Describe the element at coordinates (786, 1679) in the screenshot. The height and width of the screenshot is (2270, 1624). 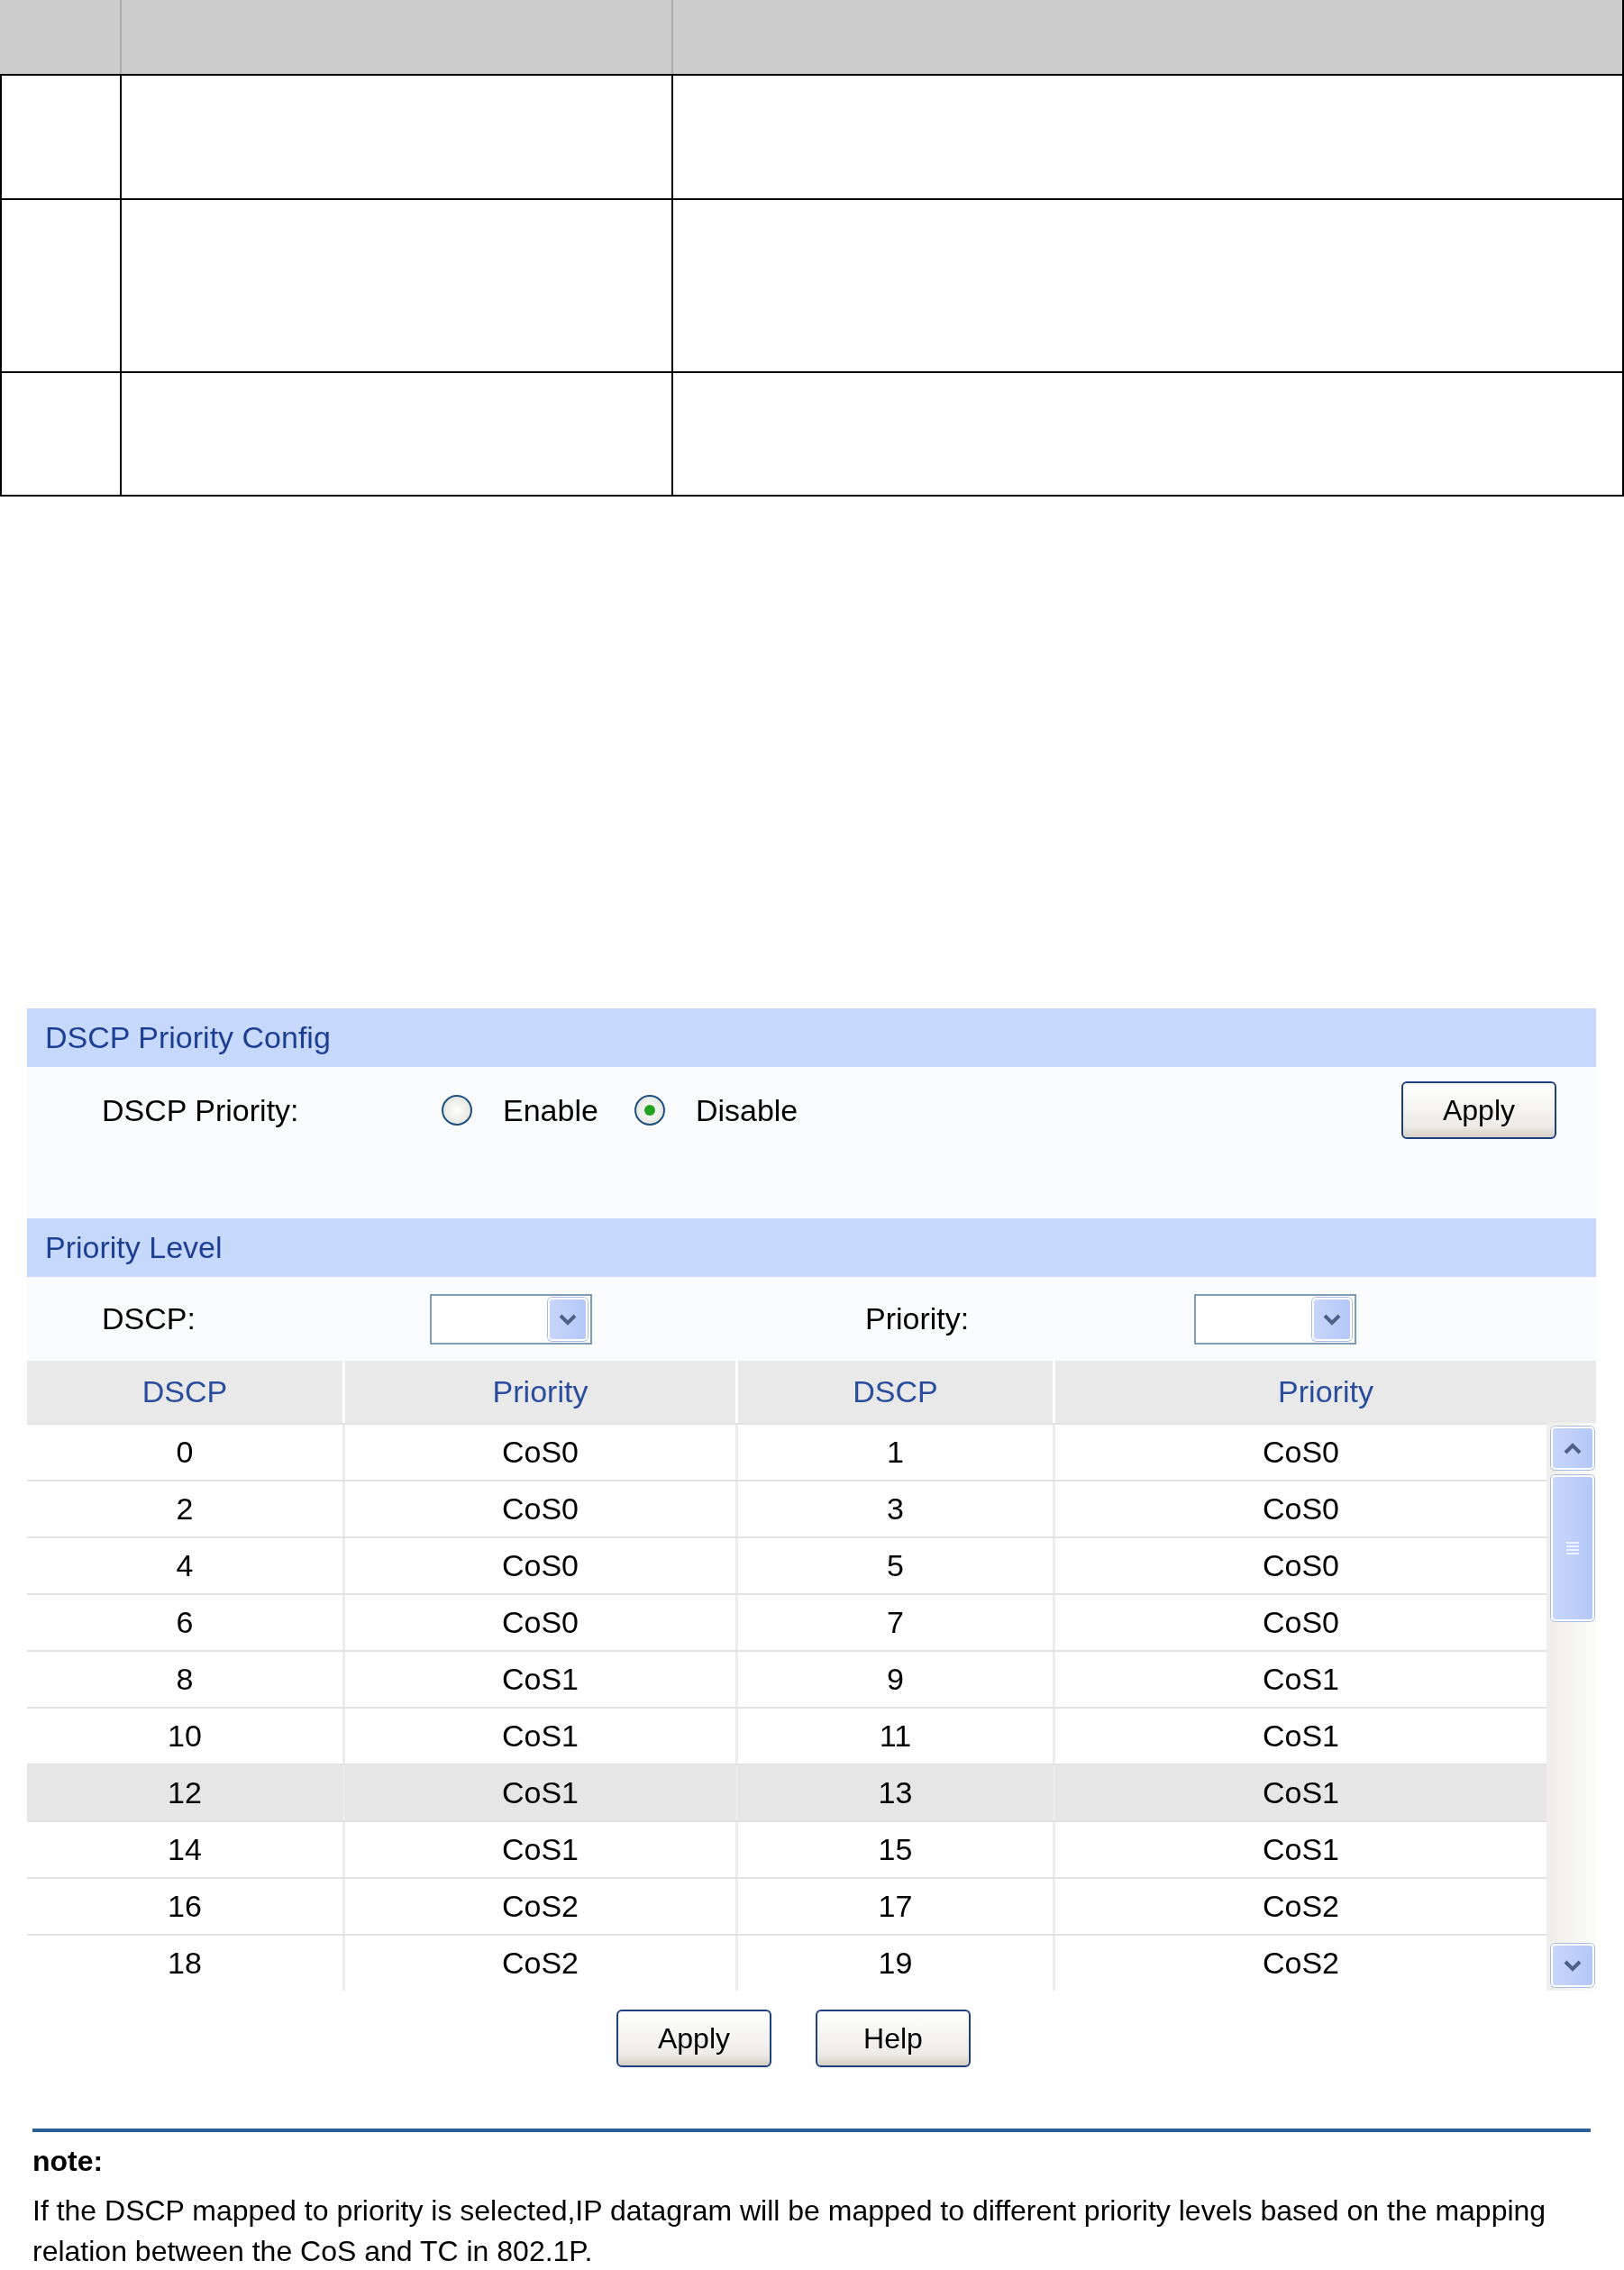
I see `table-row: 8 CoS1 9 CoS1` at that location.